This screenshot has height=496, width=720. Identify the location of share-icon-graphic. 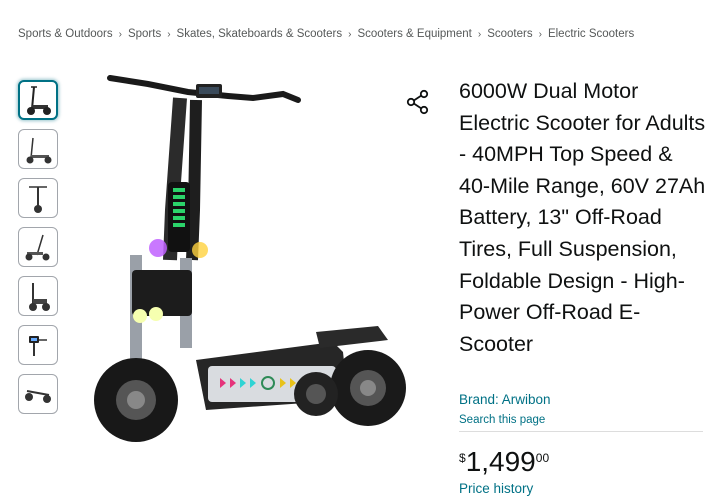
(417, 102).